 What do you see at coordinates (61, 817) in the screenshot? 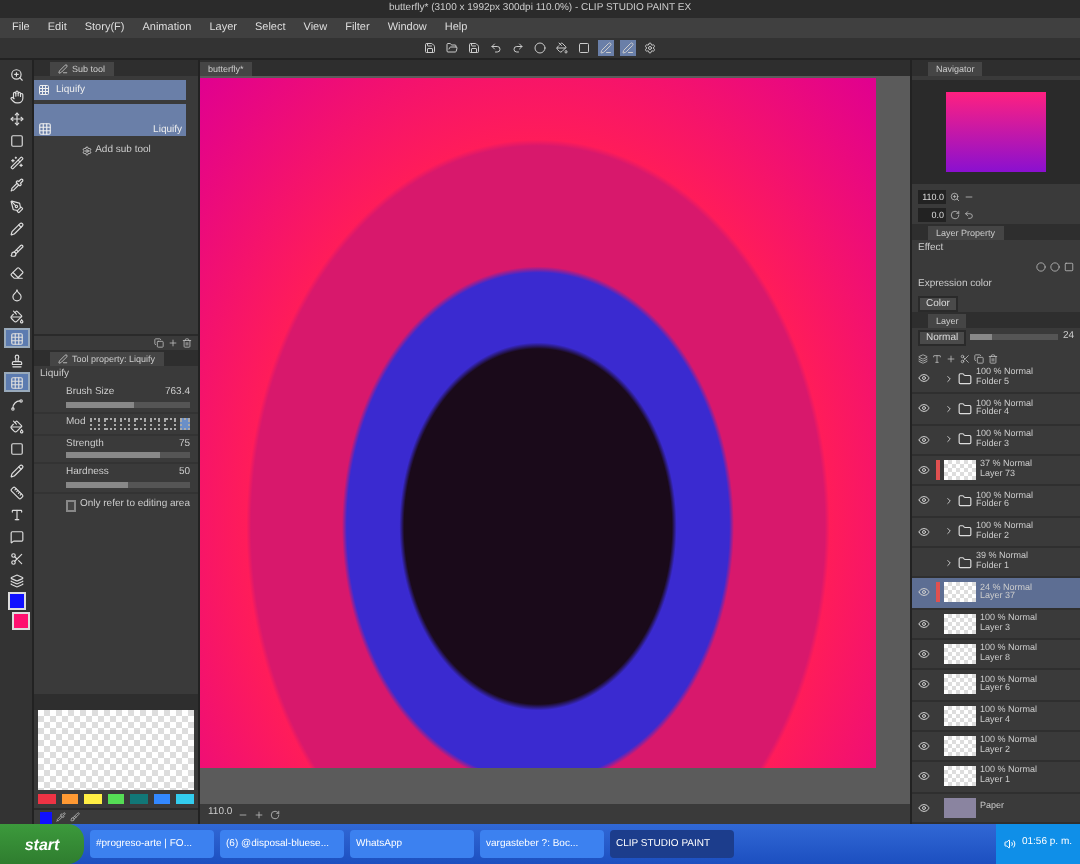
I see `eyedropper-icon` at bounding box center [61, 817].